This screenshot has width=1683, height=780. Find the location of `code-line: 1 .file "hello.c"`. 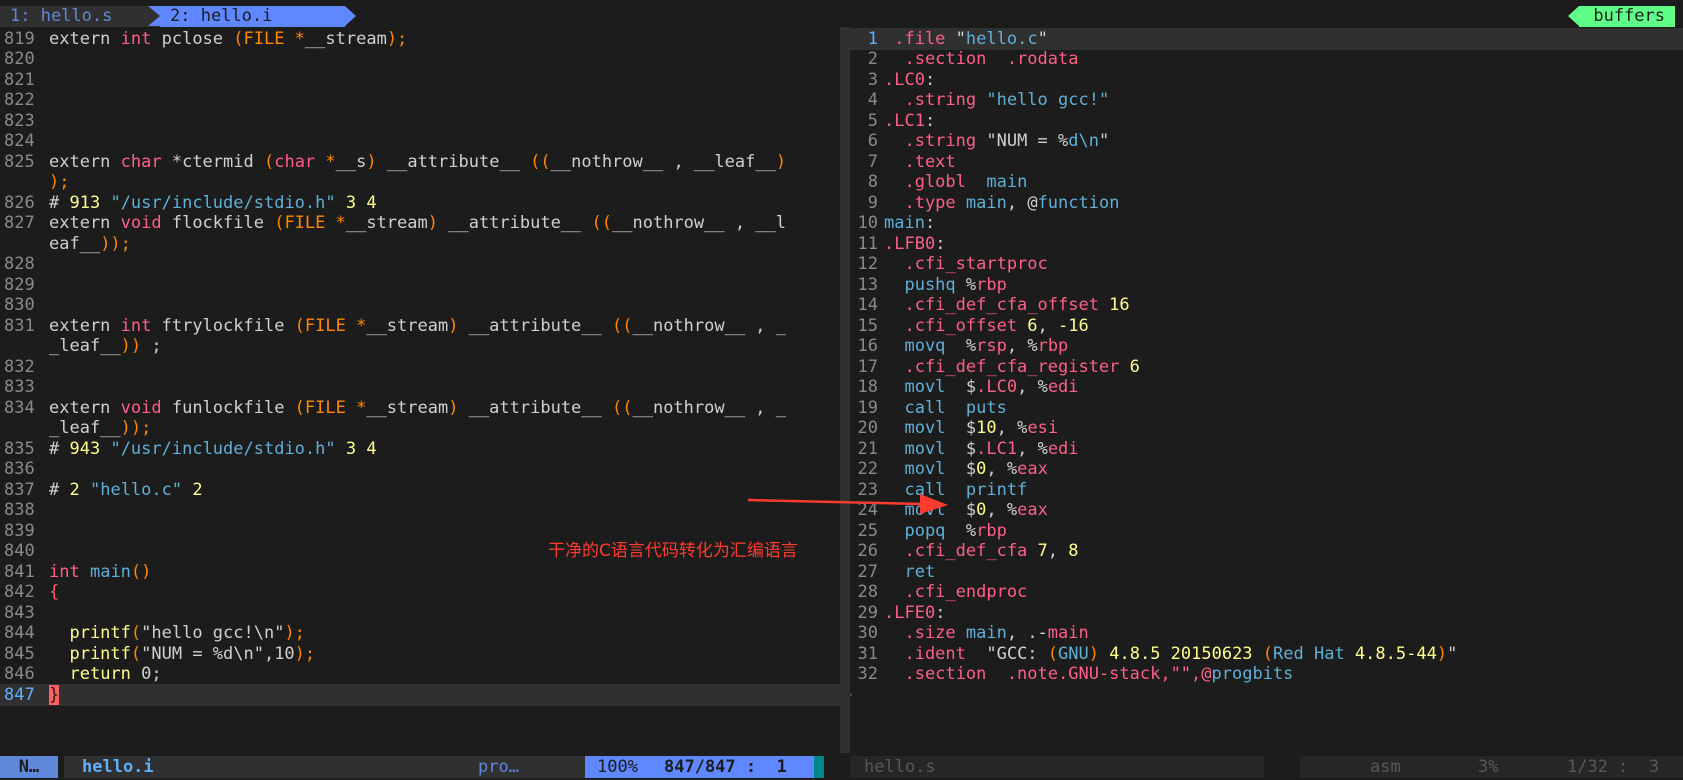

code-line: 1 .file "hello.c" is located at coordinates (1266, 38).